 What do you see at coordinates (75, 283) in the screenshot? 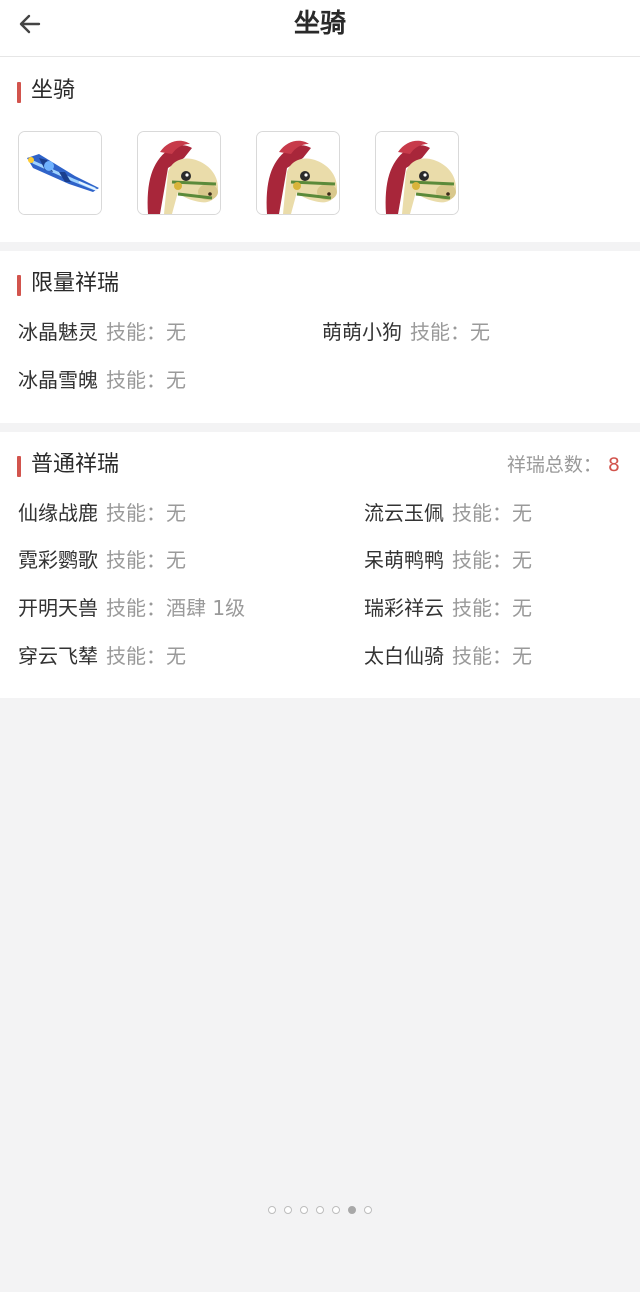
I see `limited-title-text: 限量祥瑞` at bounding box center [75, 283].